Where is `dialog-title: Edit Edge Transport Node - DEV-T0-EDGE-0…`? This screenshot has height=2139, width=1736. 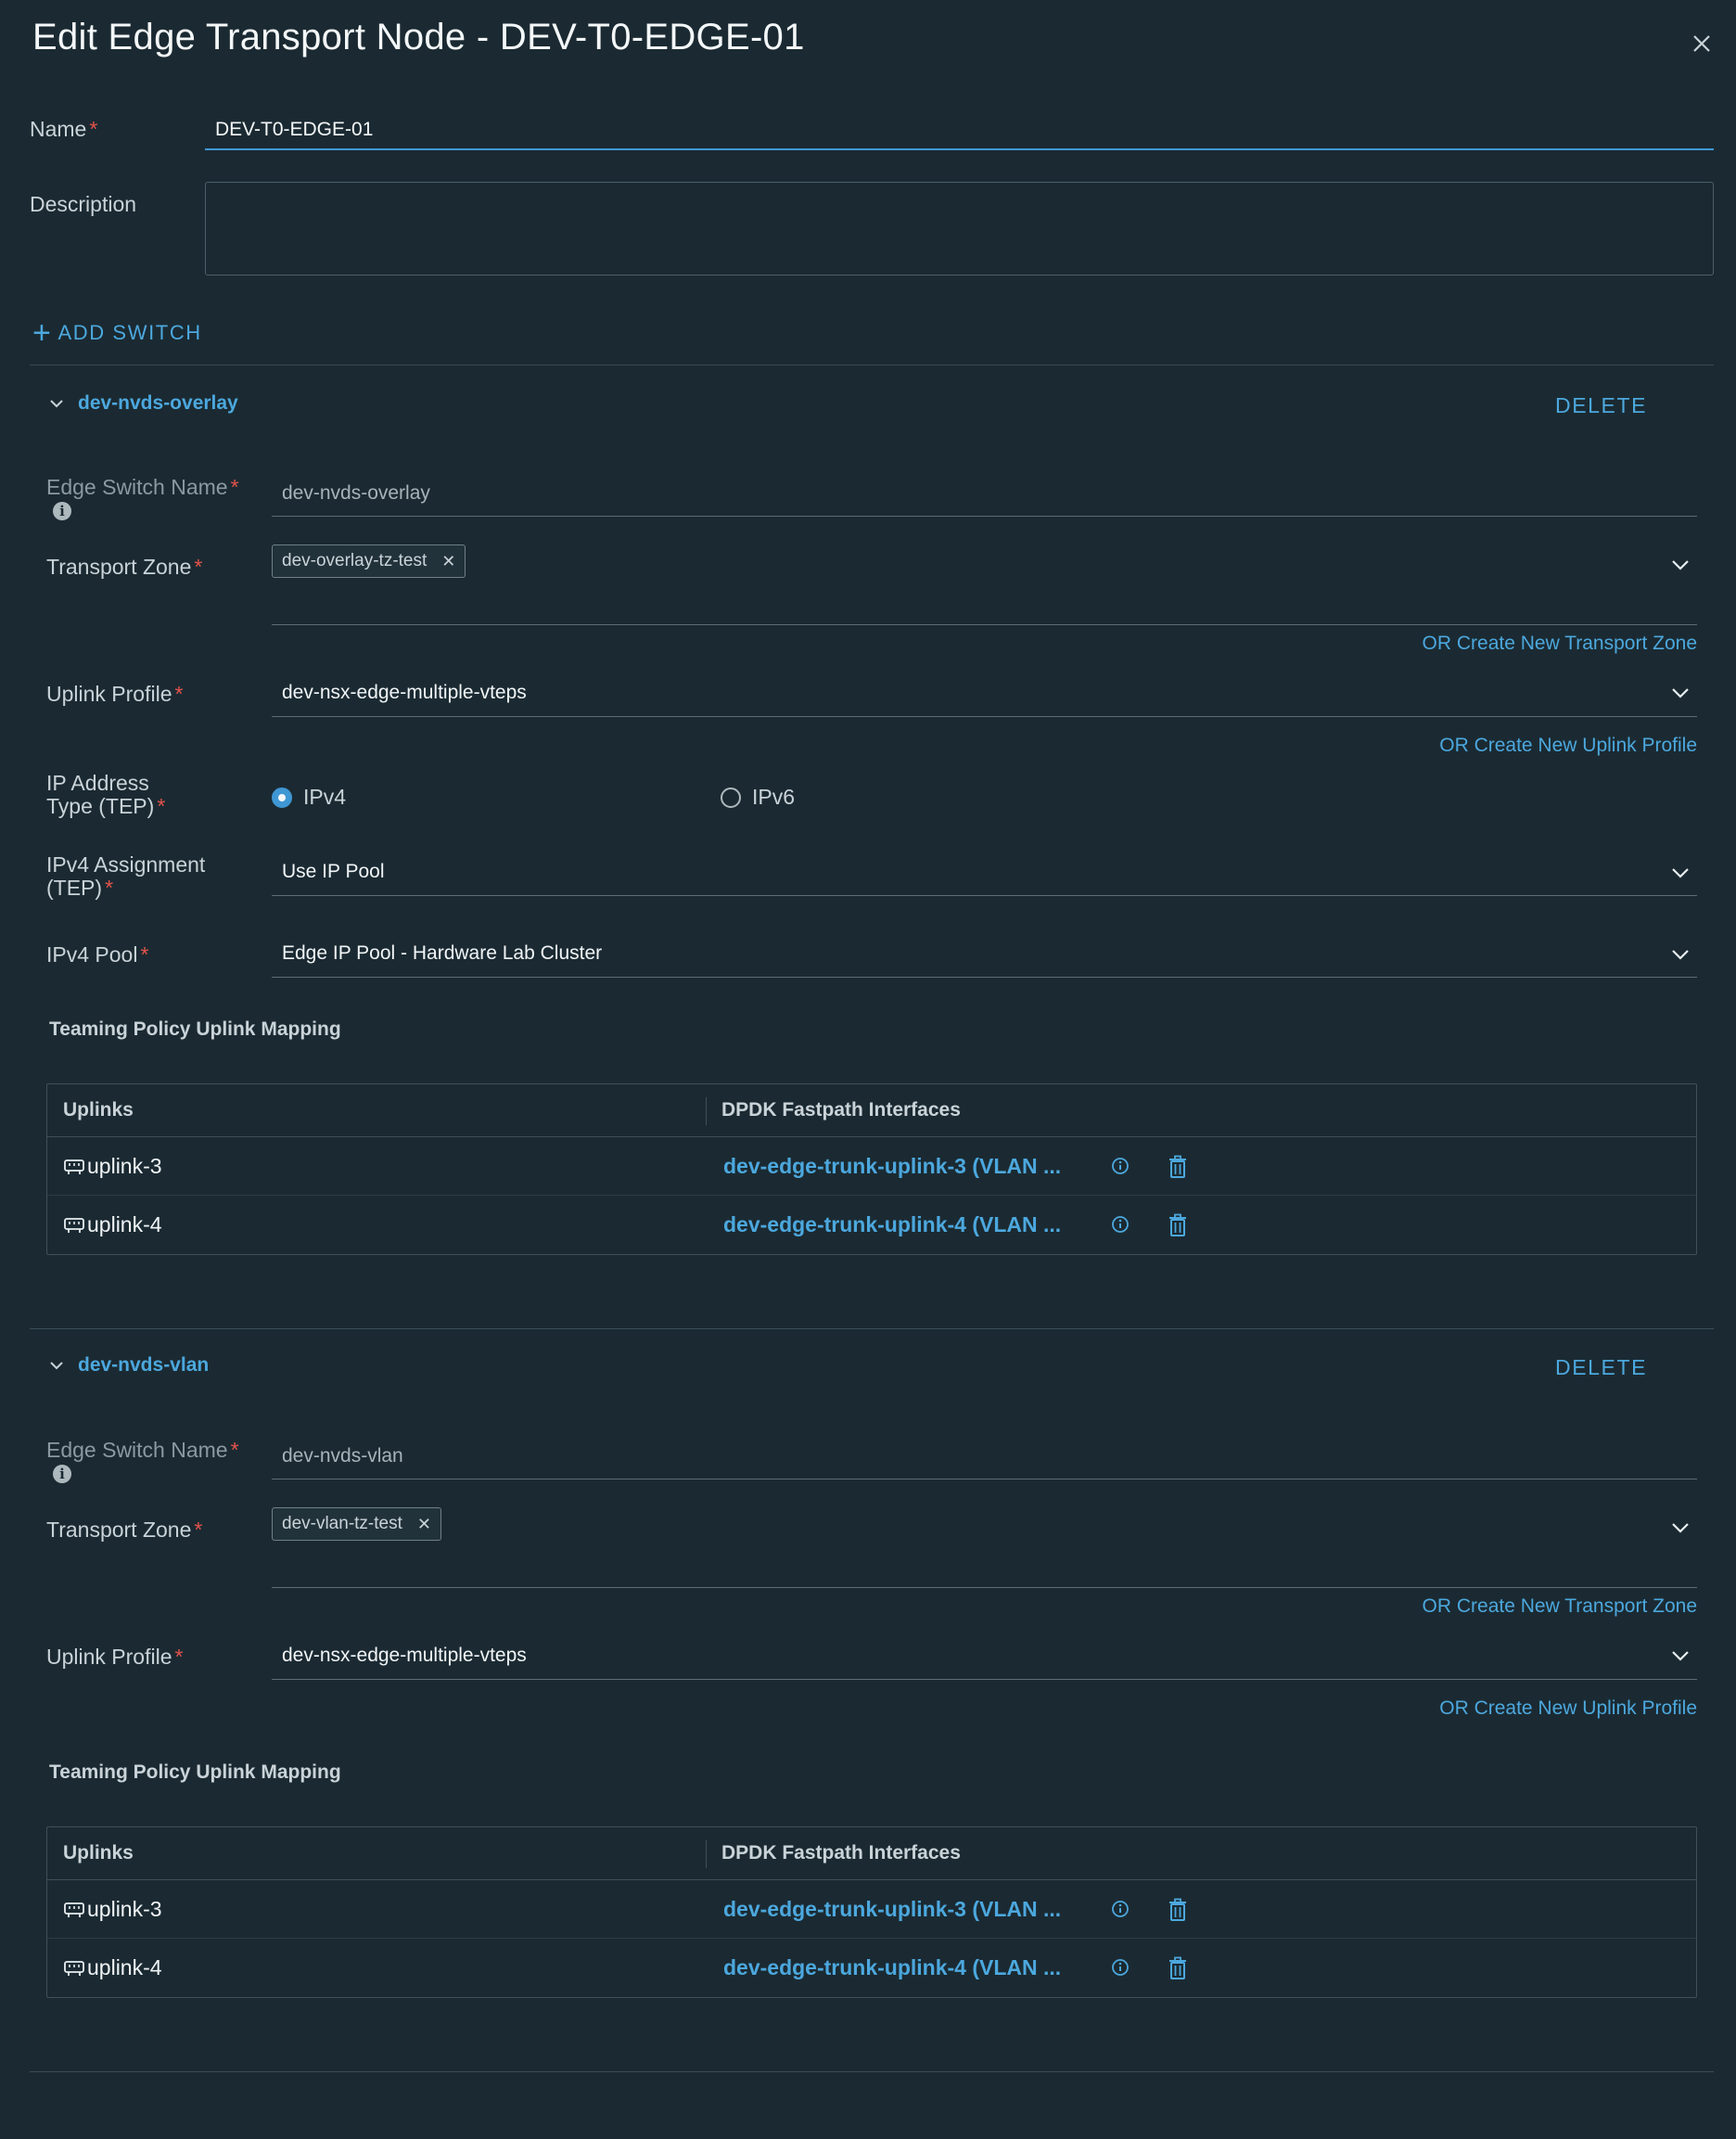
dialog-title: Edit Edge Transport Node - DEV-T0-EDGE-0… is located at coordinates (418, 37).